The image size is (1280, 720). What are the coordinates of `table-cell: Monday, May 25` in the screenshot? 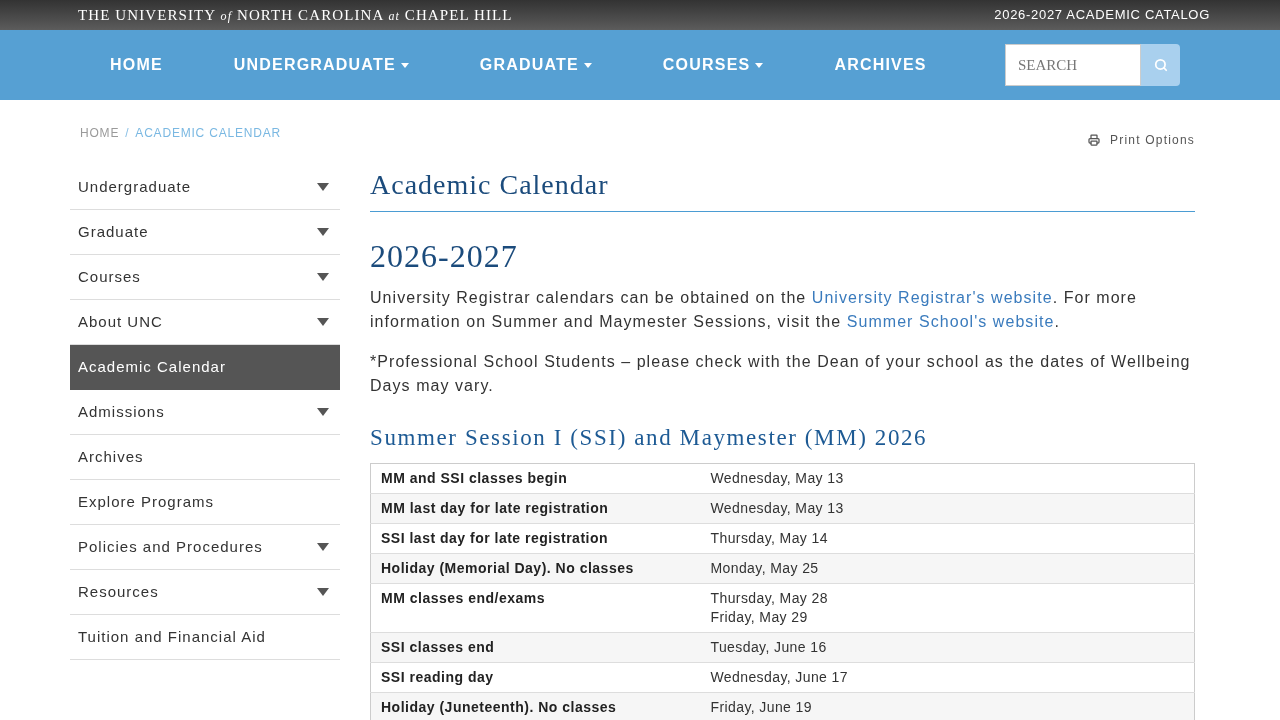 It's located at (947, 568).